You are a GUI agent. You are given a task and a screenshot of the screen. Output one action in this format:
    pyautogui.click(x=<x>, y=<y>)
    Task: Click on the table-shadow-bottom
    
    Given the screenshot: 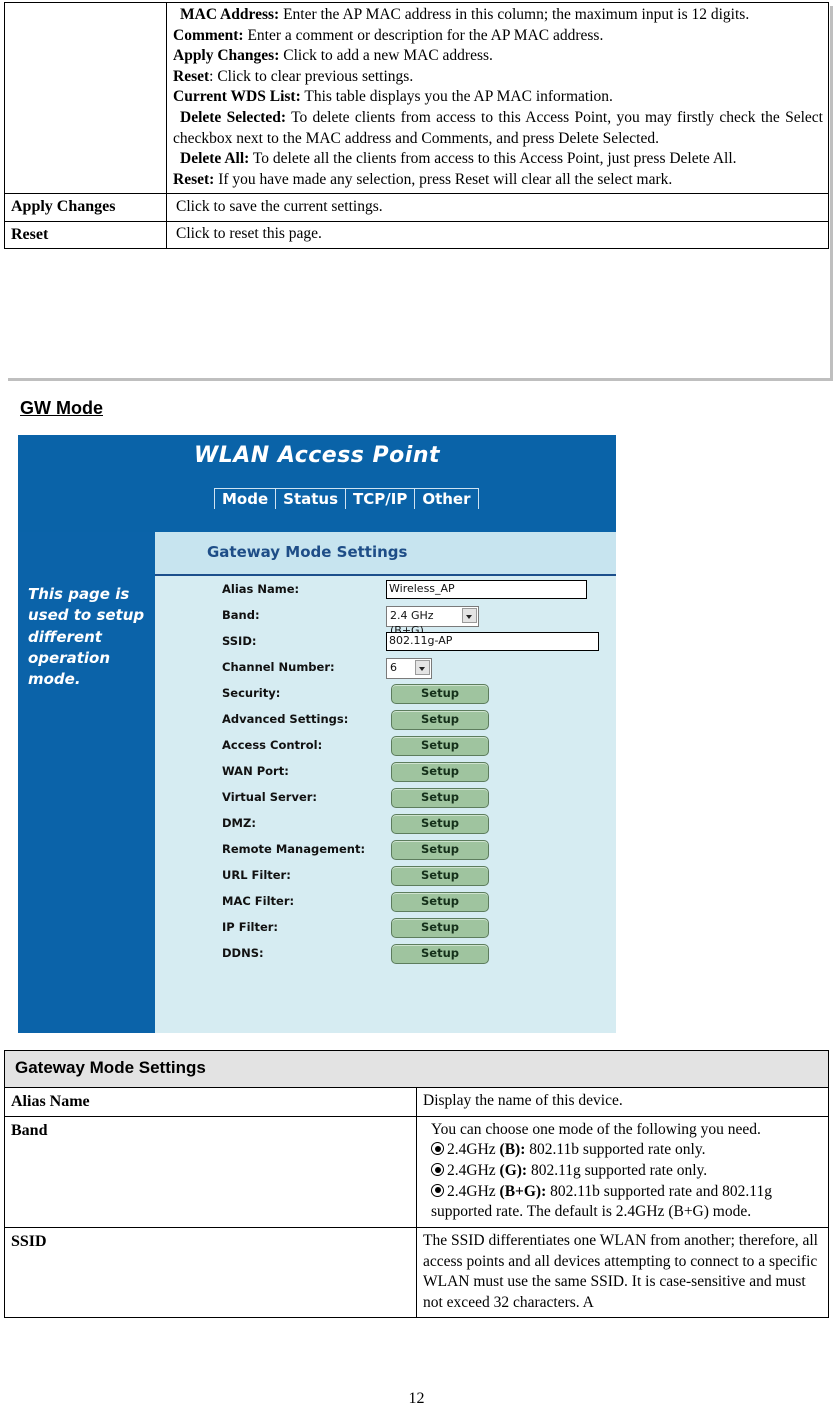 What is the action you would take?
    pyautogui.click(x=420, y=379)
    